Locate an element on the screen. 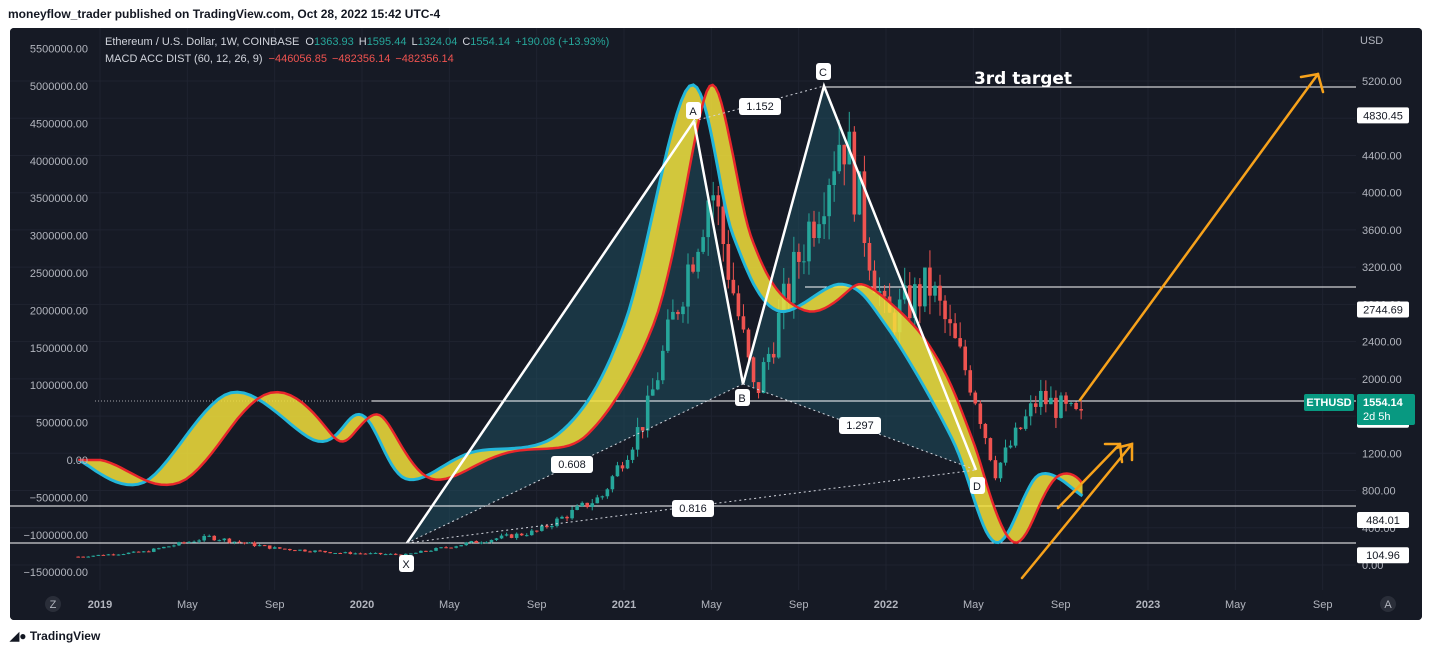 The image size is (1432, 654). ratio-abc: 1.152 is located at coordinates (760, 107).